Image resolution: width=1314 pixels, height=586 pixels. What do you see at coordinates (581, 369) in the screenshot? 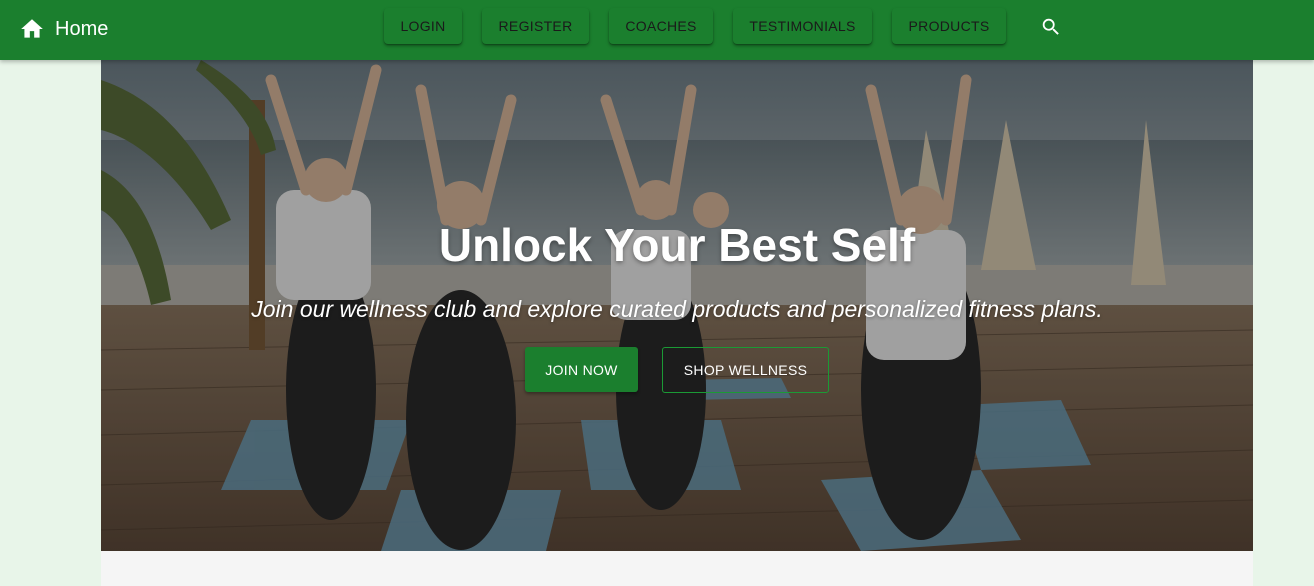
I see `join-now-button: JOIN NOW` at bounding box center [581, 369].